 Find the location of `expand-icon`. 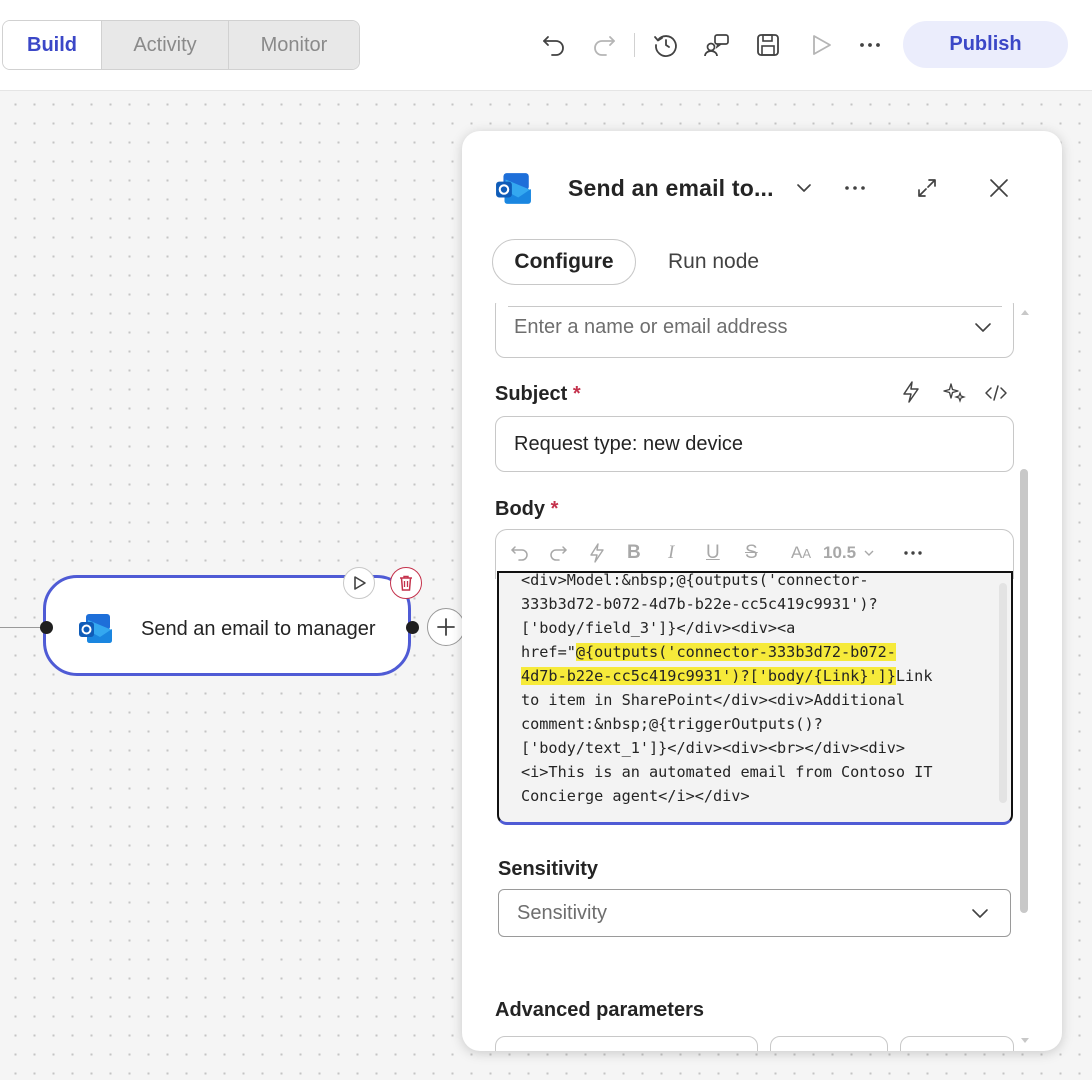

expand-icon is located at coordinates (927, 188).